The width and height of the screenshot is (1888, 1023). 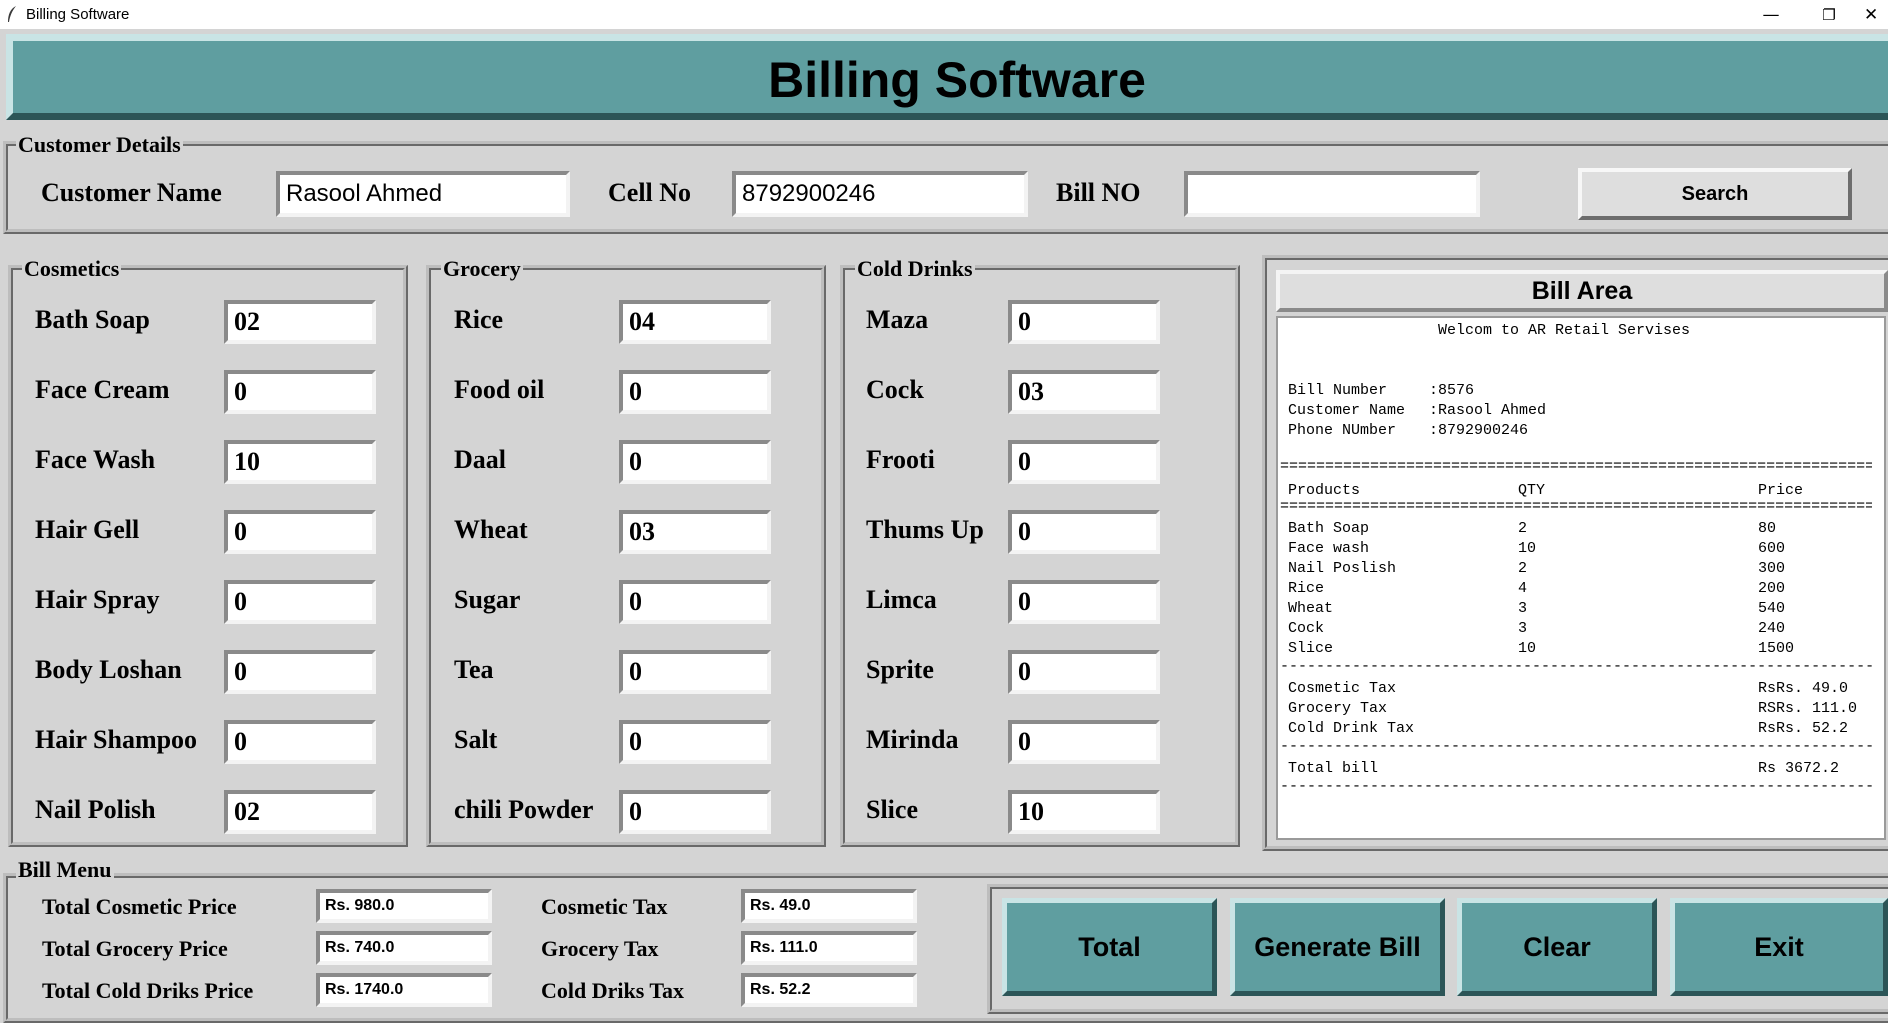 What do you see at coordinates (108, 669) in the screenshot?
I see `cosmetics-item-label: Body Loshan` at bounding box center [108, 669].